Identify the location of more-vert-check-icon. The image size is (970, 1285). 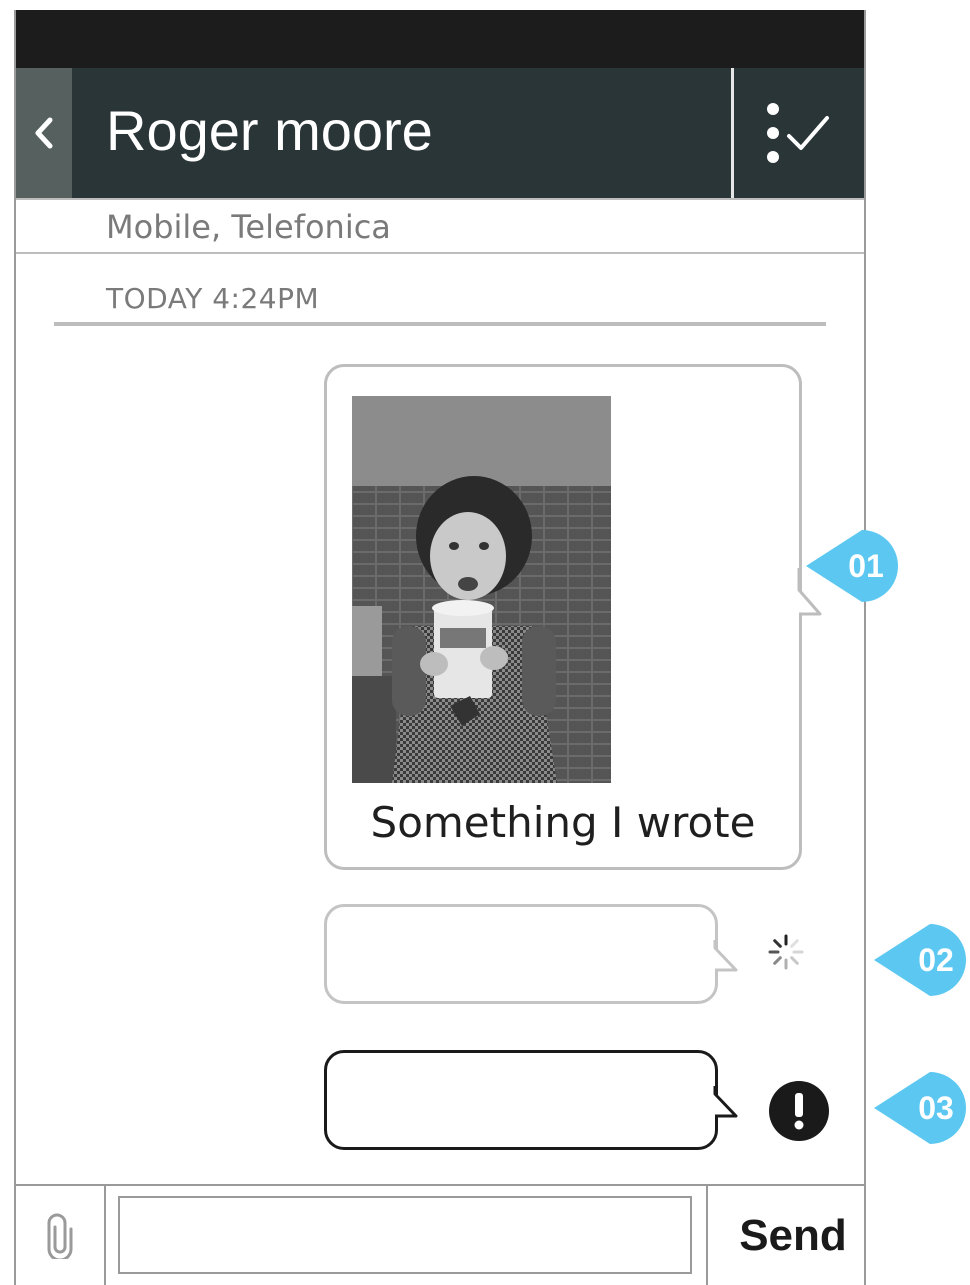
(798, 133).